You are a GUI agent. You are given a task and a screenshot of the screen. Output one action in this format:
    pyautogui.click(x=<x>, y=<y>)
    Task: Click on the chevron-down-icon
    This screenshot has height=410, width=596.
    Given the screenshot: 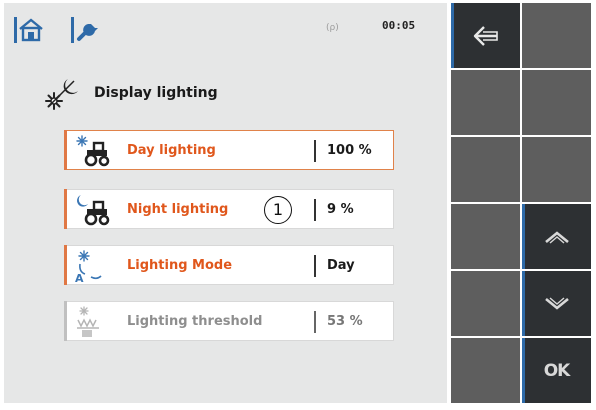 What is the action you would take?
    pyautogui.click(x=556, y=303)
    